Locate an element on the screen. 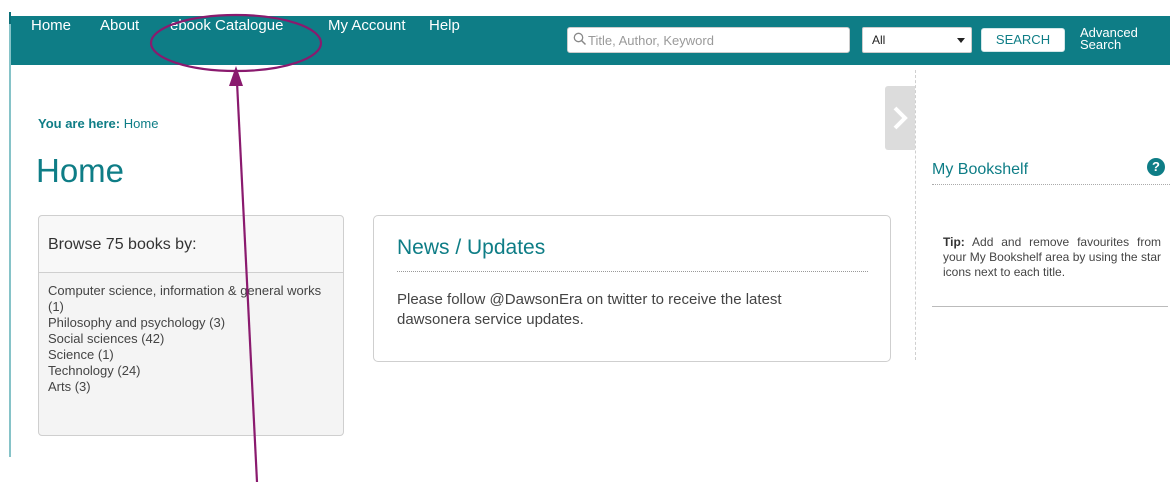 Image resolution: width=1170 pixels, height=487 pixels. search-scope-select: All is located at coordinates (917, 40).